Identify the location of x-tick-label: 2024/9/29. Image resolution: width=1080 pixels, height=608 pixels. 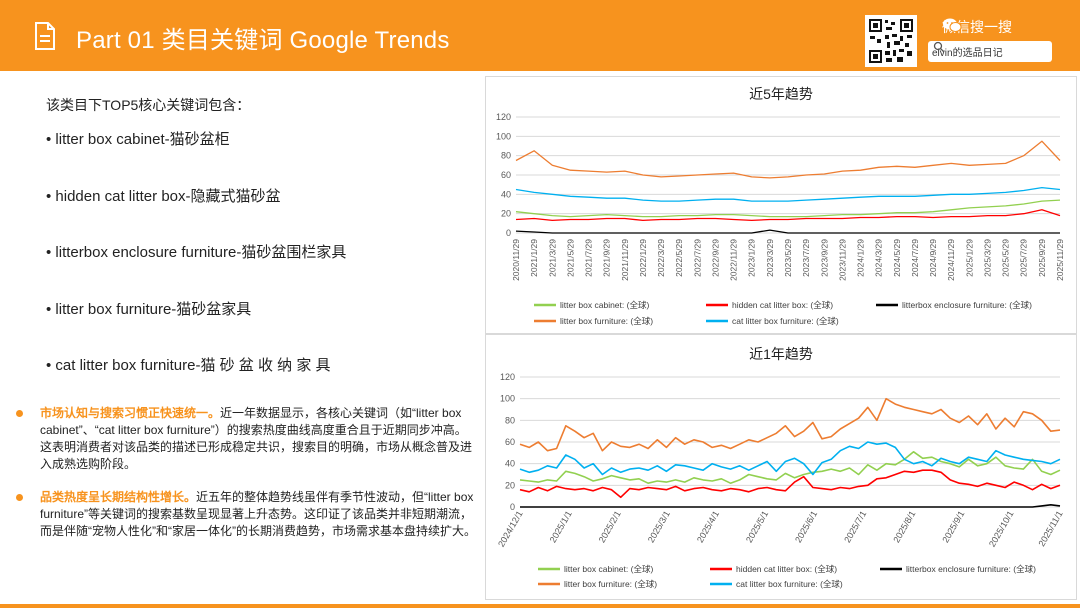
(933, 258).